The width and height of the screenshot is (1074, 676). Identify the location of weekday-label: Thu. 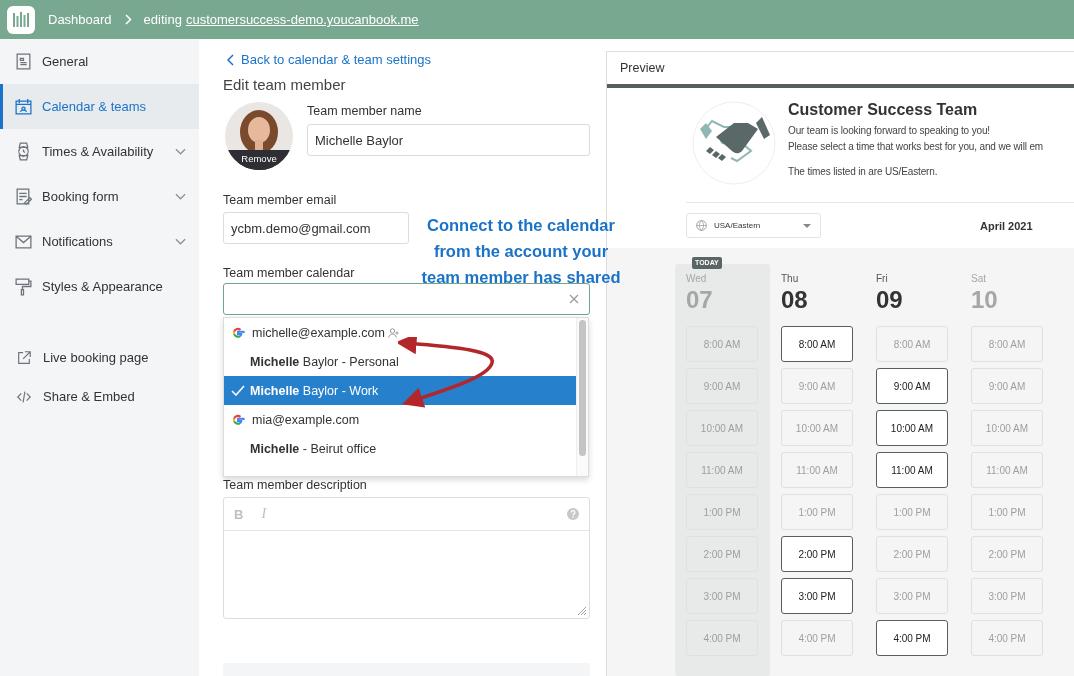
(790, 278).